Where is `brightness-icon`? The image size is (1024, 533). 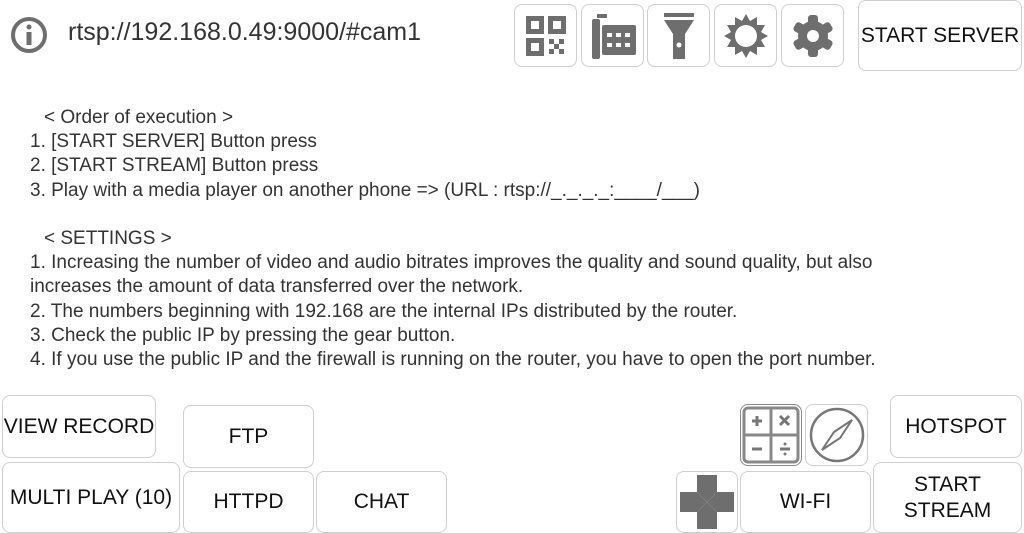
brightness-icon is located at coordinates (745, 35).